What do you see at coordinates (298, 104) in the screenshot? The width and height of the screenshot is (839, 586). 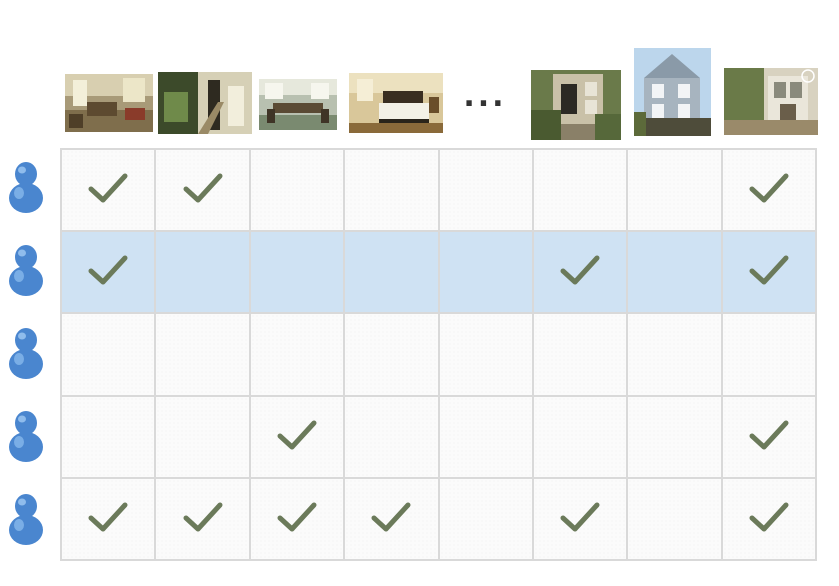 I see `dining-room-photo` at bounding box center [298, 104].